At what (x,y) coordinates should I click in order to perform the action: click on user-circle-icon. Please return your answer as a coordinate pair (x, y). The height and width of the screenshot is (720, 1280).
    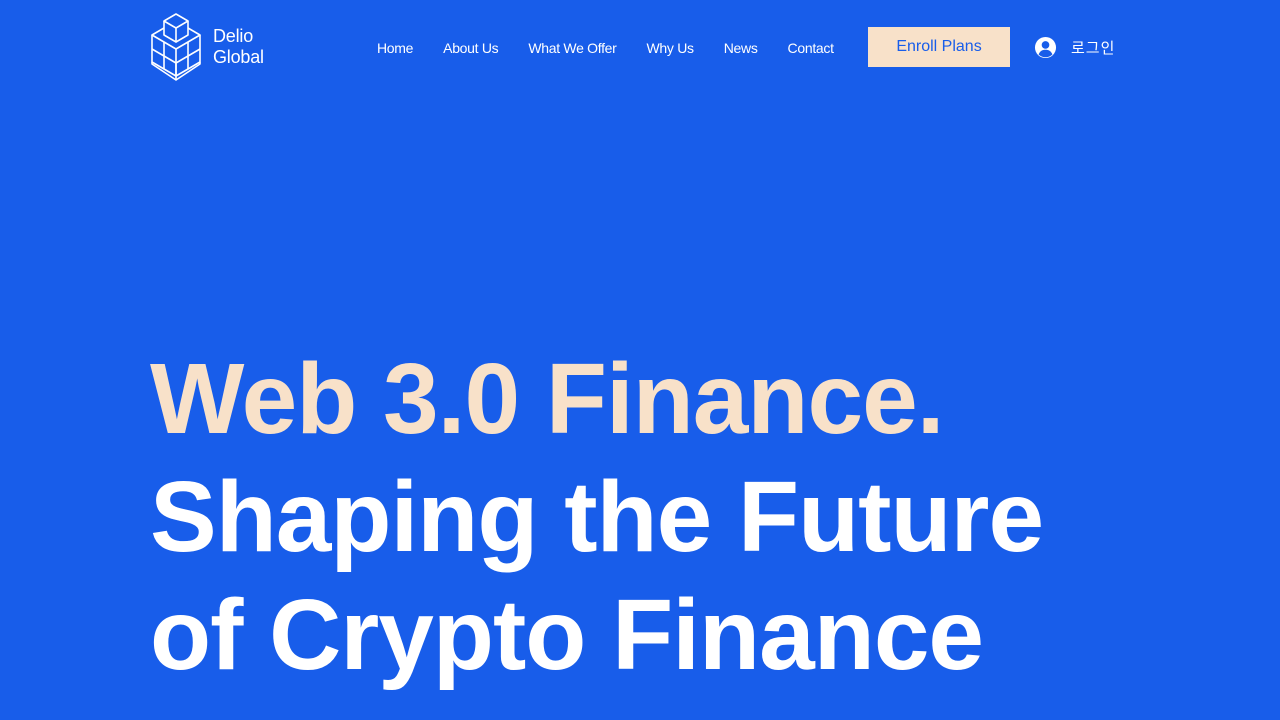
    Looking at the image, I should click on (1045, 47).